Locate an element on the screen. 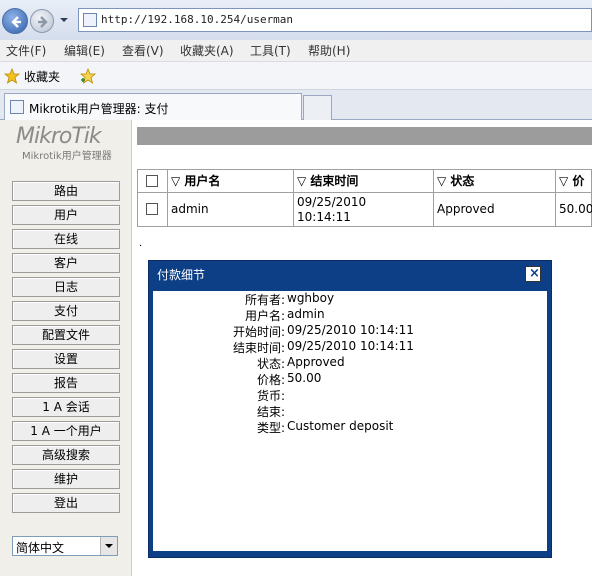 The image size is (592, 576). language-dropdown-button is located at coordinates (108, 546).